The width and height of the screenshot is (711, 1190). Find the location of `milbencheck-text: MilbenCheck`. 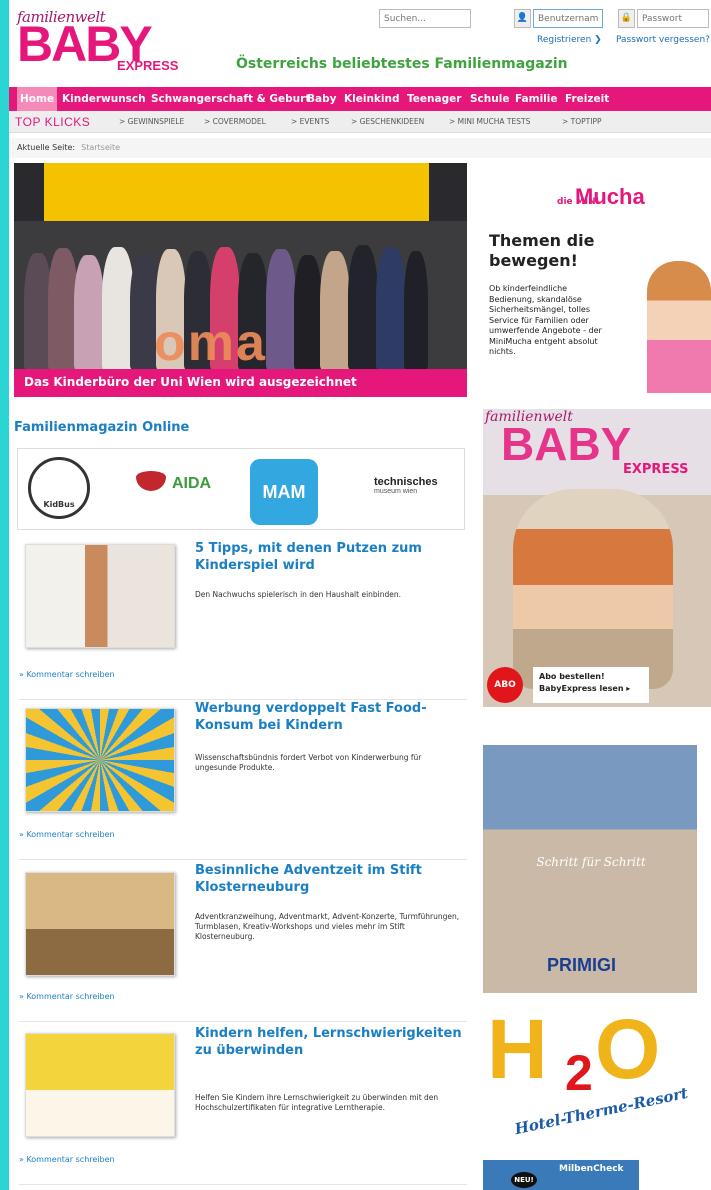

milbencheck-text: MilbenCheck is located at coordinates (591, 1169).